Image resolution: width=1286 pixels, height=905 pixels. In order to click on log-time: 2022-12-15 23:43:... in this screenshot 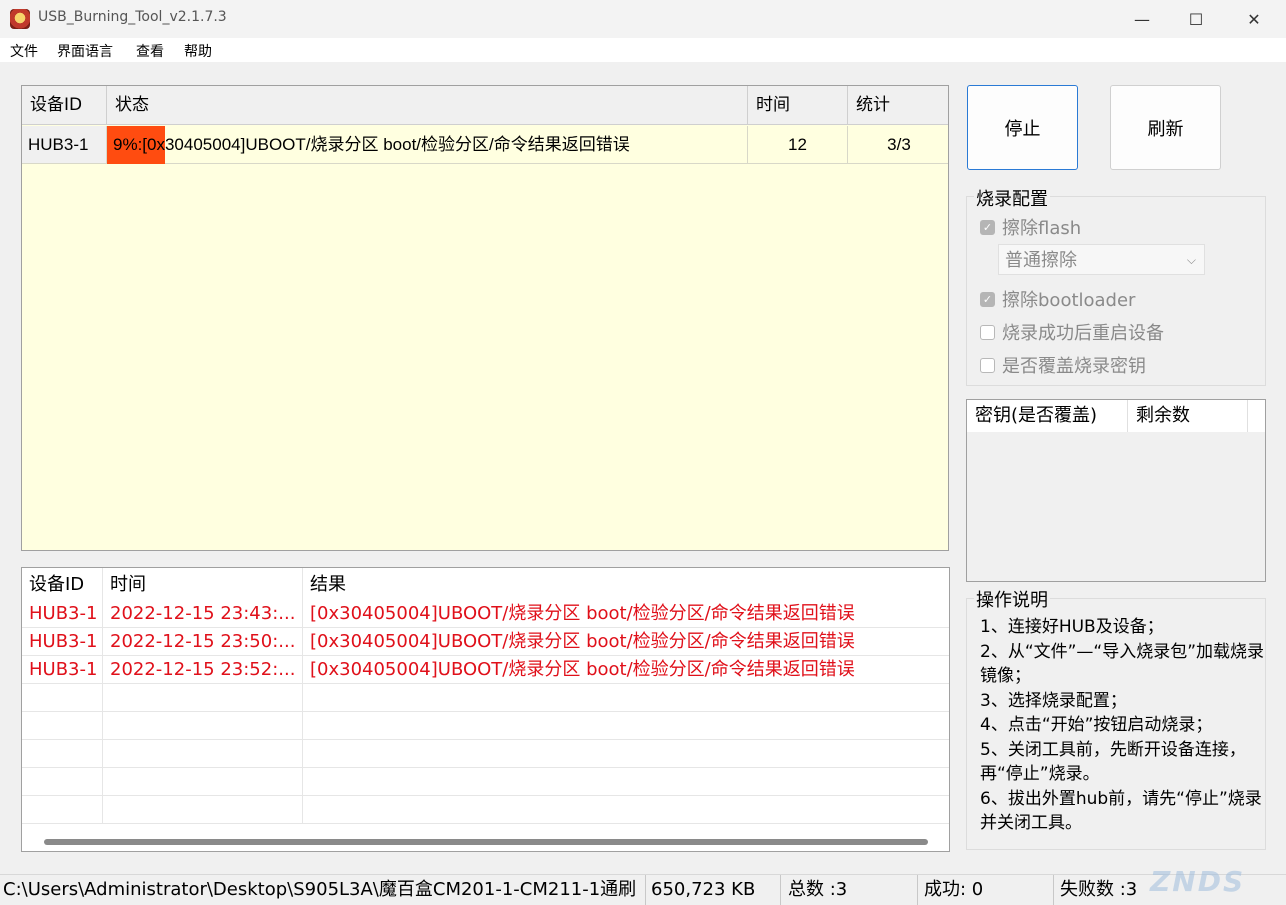, I will do `click(203, 614)`.